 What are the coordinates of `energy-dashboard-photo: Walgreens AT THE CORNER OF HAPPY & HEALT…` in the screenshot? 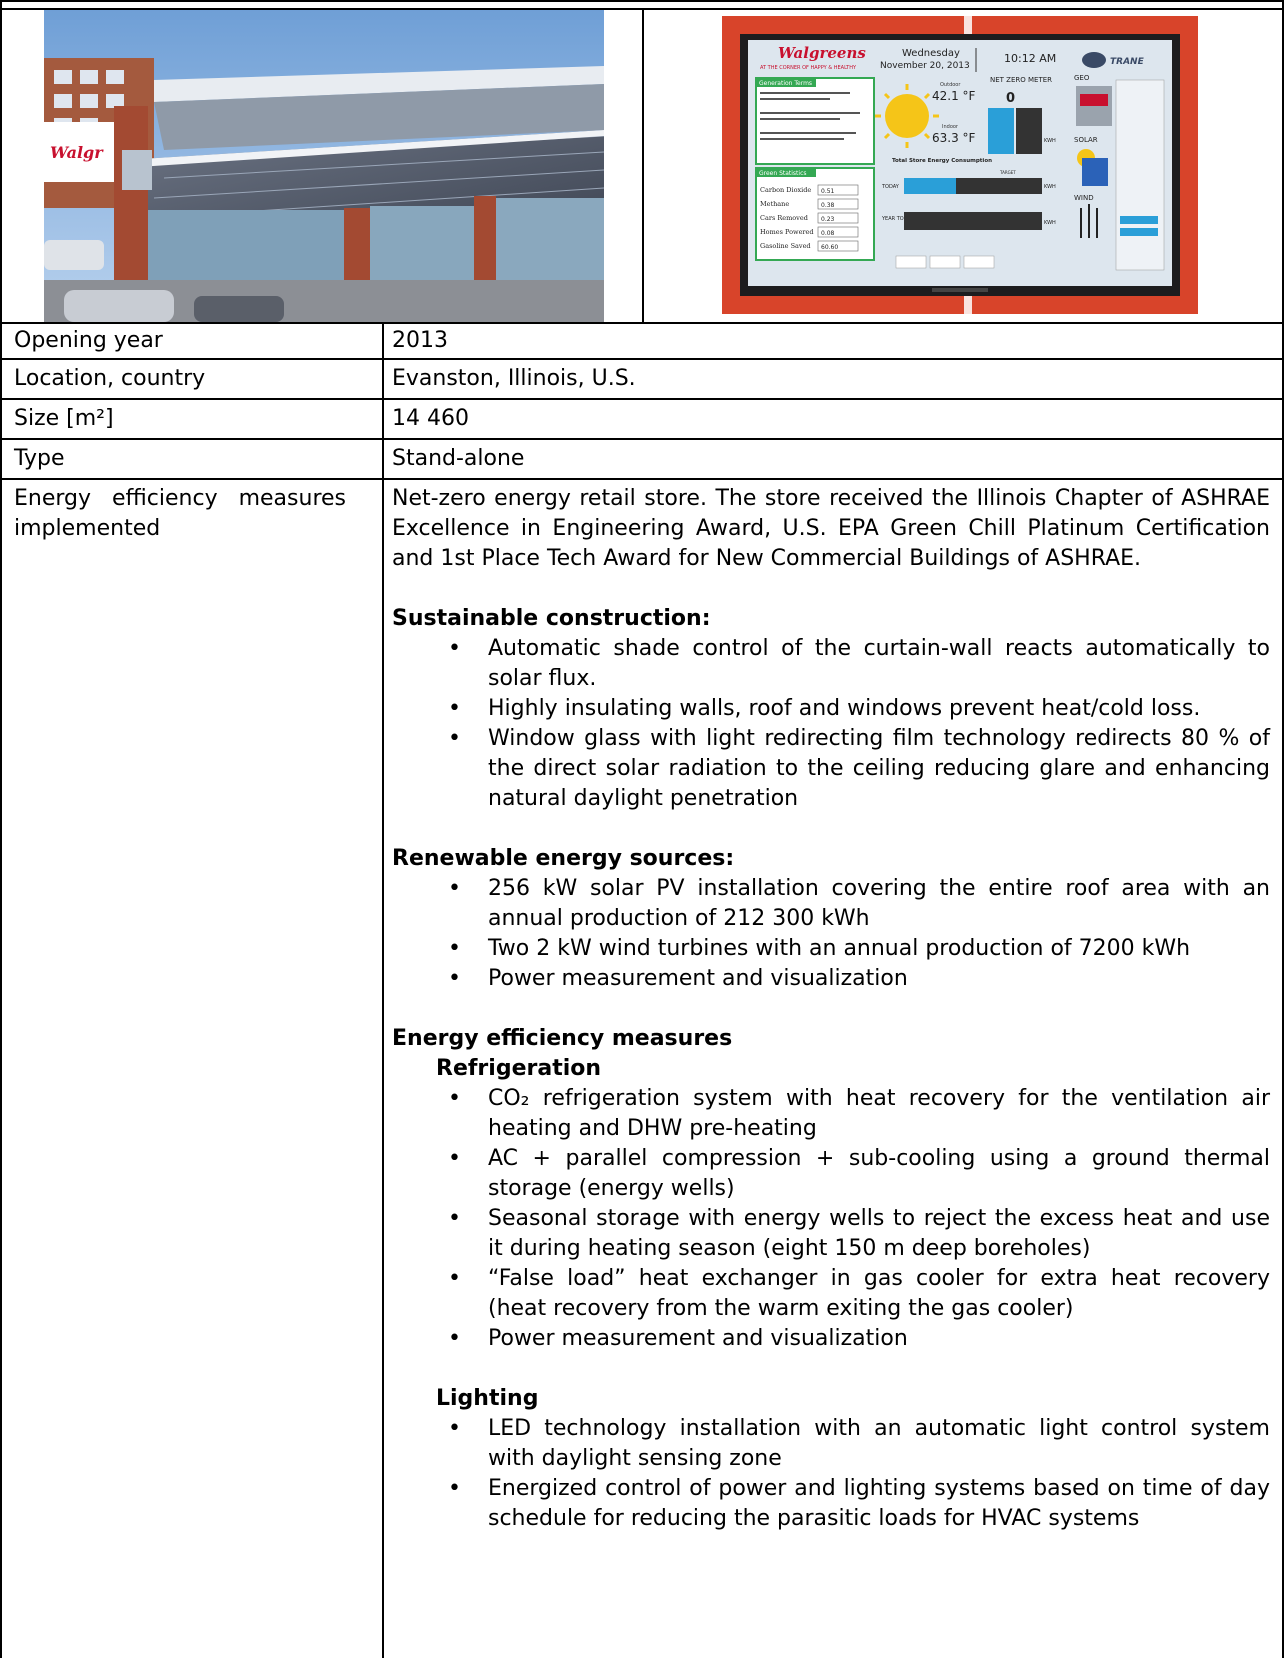 It's located at (960, 165).